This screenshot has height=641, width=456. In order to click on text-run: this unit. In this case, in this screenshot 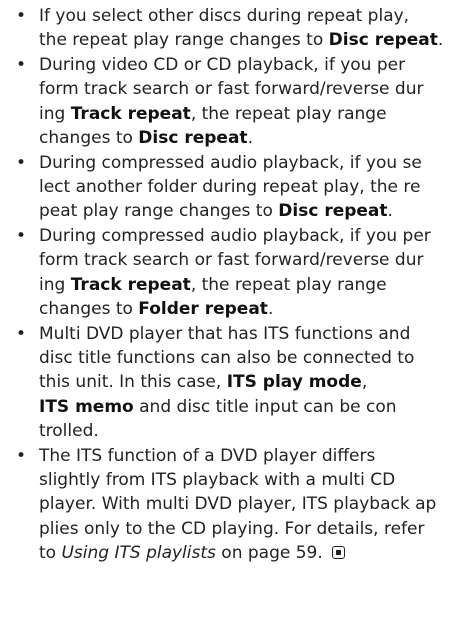, I will do `click(133, 382)`.